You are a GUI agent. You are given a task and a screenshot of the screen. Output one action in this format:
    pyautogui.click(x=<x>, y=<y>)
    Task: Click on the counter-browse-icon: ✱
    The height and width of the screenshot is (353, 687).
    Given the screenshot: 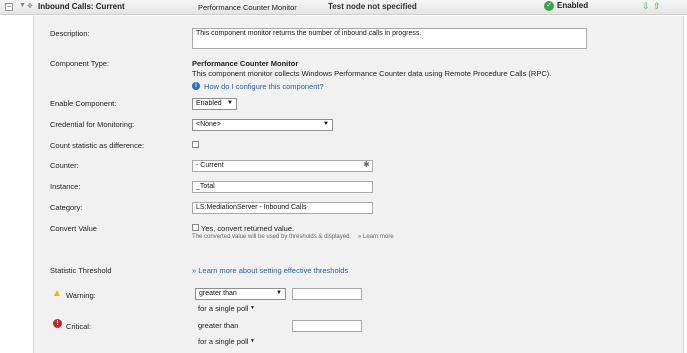 What is the action you would take?
    pyautogui.click(x=366, y=164)
    